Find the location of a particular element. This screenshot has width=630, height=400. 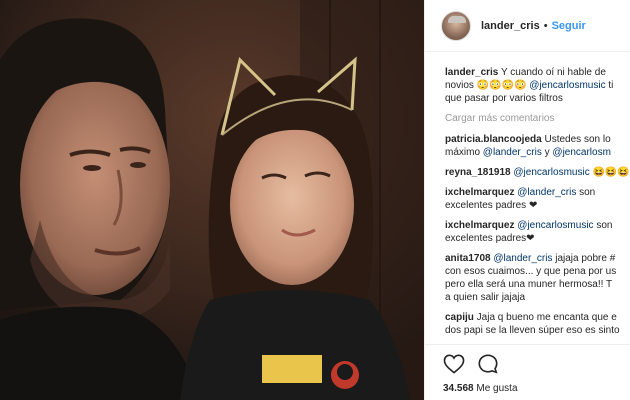

comment-mention: @jencarlosm is located at coordinates (581, 152).